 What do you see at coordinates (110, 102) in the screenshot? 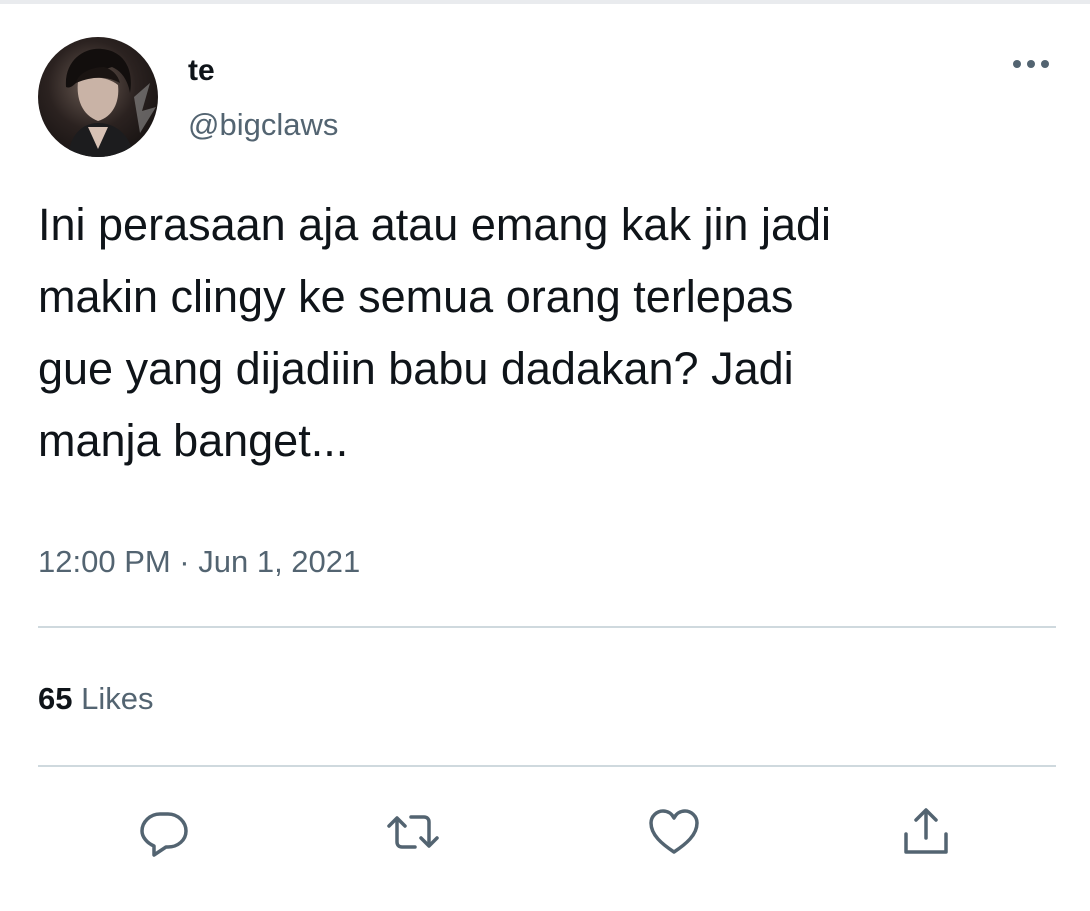
I see `avatar-image` at bounding box center [110, 102].